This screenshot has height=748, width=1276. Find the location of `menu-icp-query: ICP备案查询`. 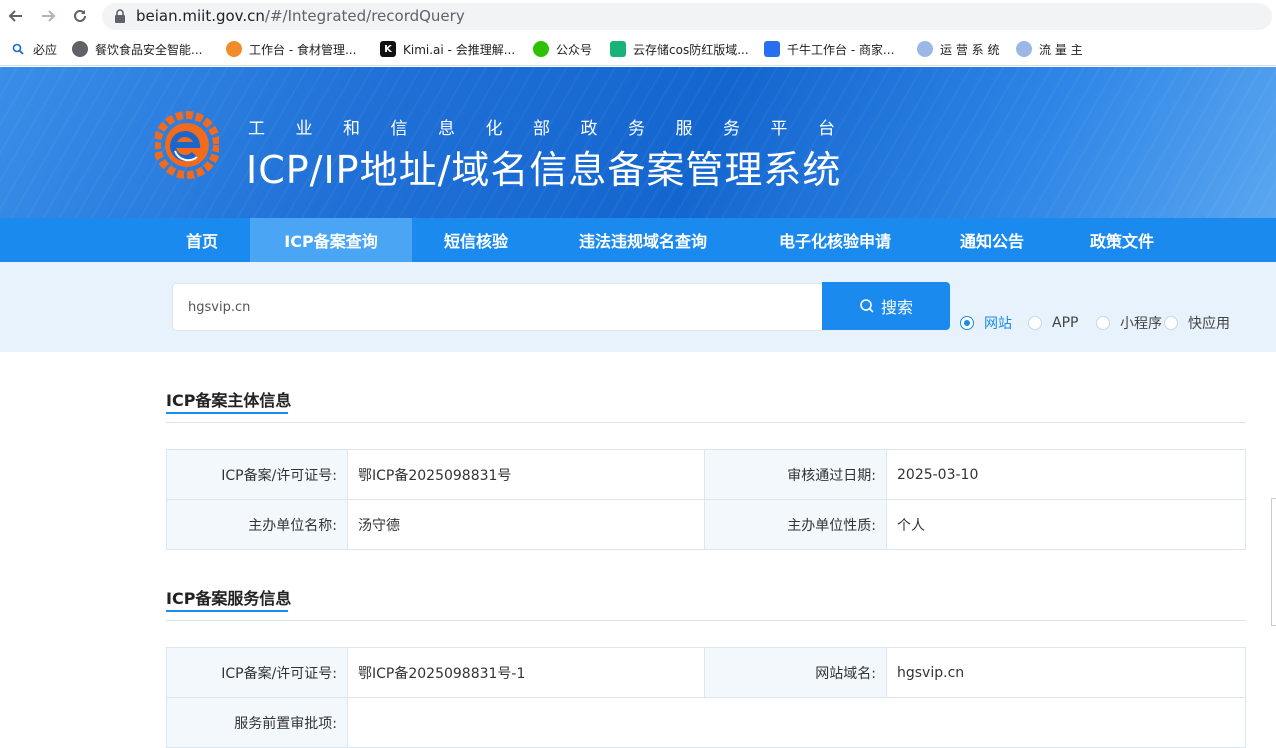

menu-icp-query: ICP备案查询 is located at coordinates (331, 240).